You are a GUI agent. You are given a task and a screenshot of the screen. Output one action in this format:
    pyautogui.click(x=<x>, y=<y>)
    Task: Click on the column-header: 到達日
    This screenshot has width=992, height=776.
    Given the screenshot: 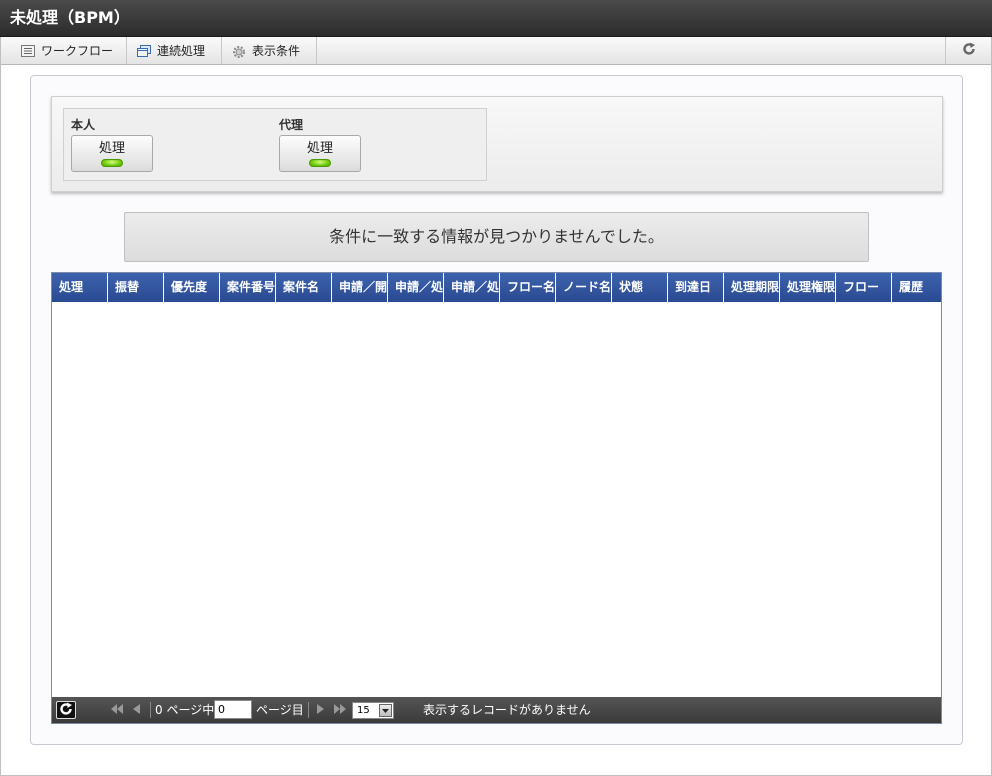 What is the action you would take?
    pyautogui.click(x=696, y=287)
    